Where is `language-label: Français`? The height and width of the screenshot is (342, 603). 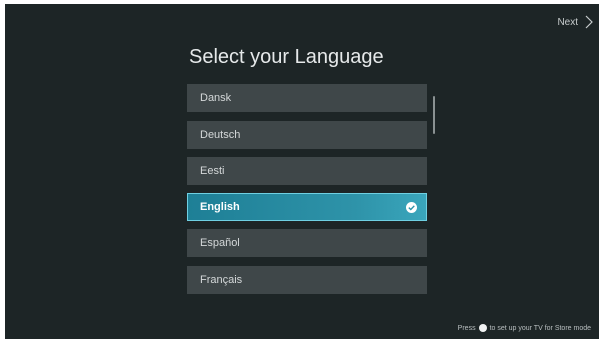 language-label: Français is located at coordinates (221, 280).